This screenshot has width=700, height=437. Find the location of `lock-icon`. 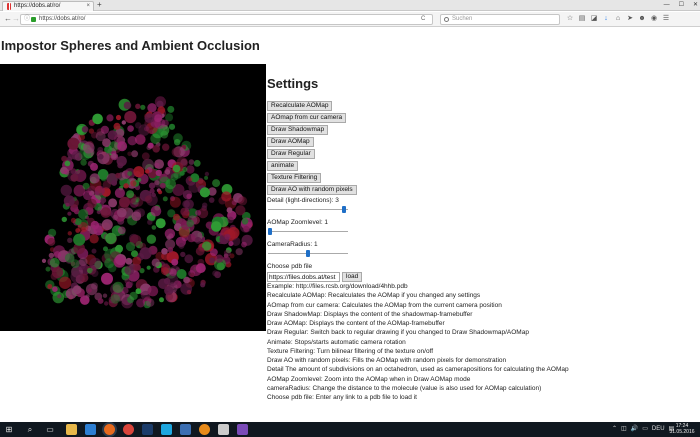

lock-icon is located at coordinates (33, 19).